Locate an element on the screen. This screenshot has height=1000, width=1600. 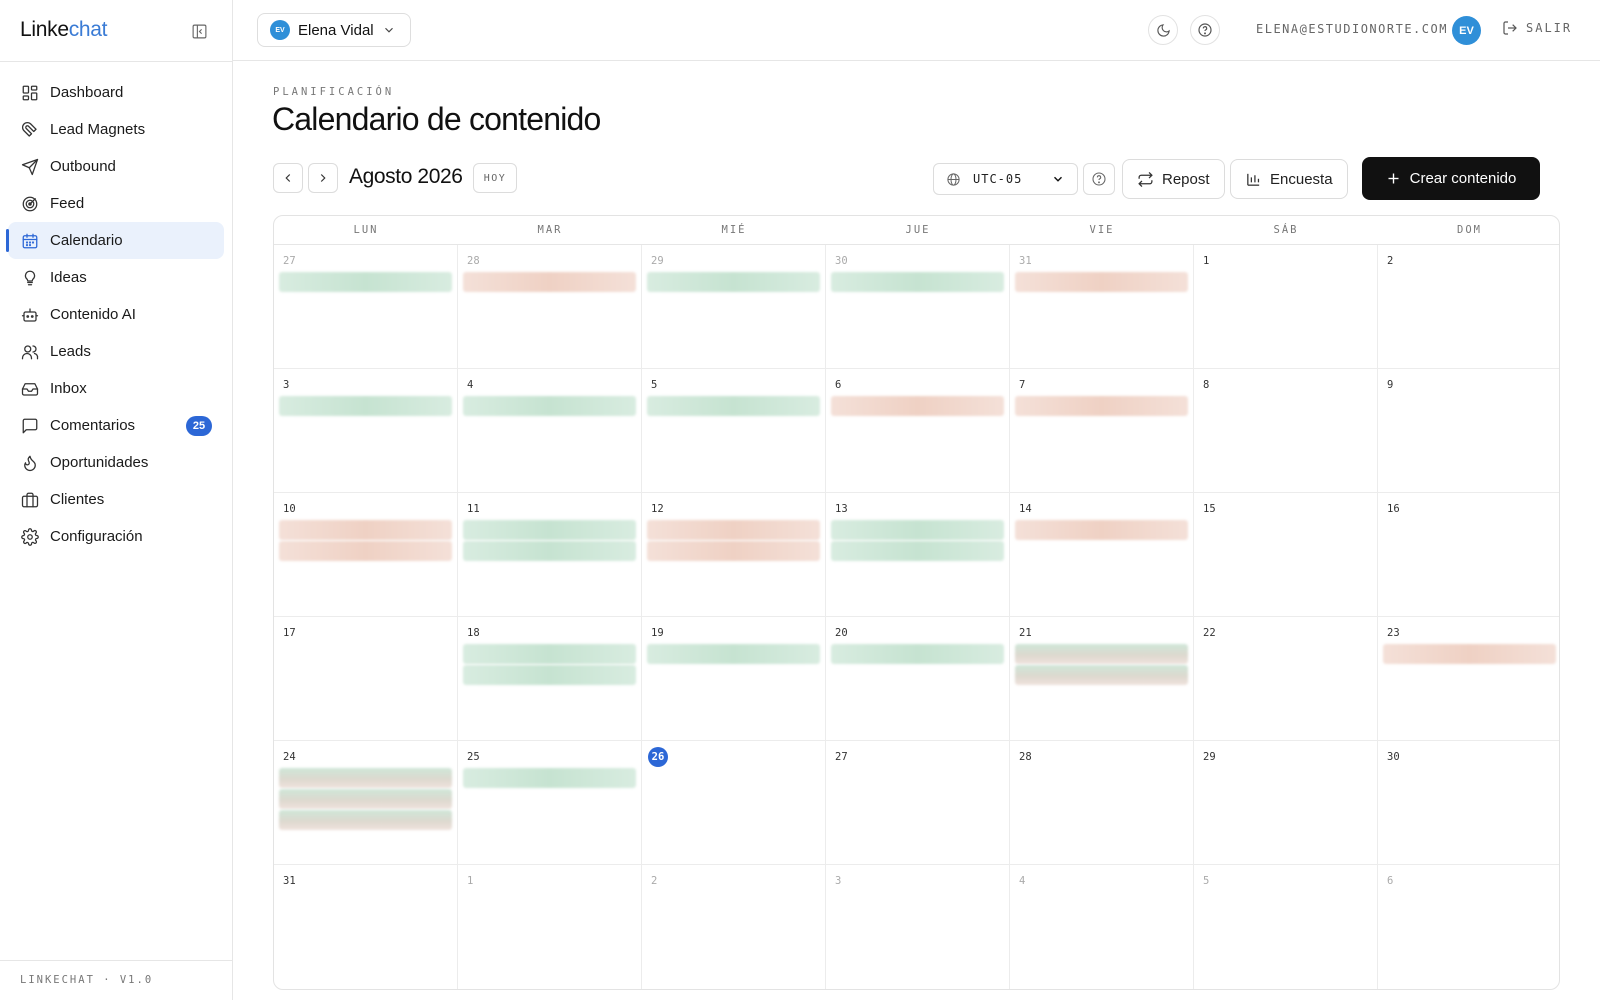
next-month-button is located at coordinates (323, 178).